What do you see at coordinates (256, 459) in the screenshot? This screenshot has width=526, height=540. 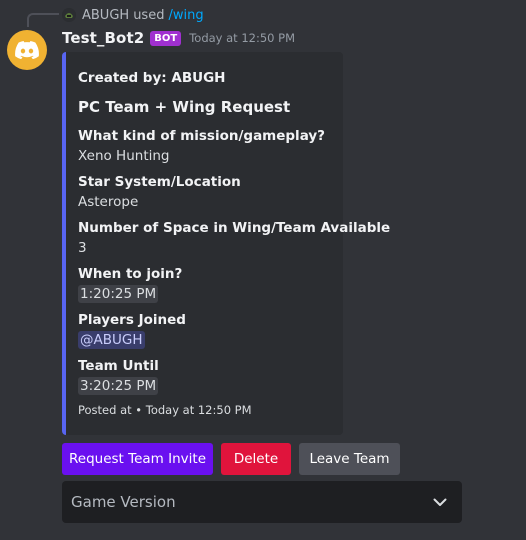 I see `delete-button: Delete` at bounding box center [256, 459].